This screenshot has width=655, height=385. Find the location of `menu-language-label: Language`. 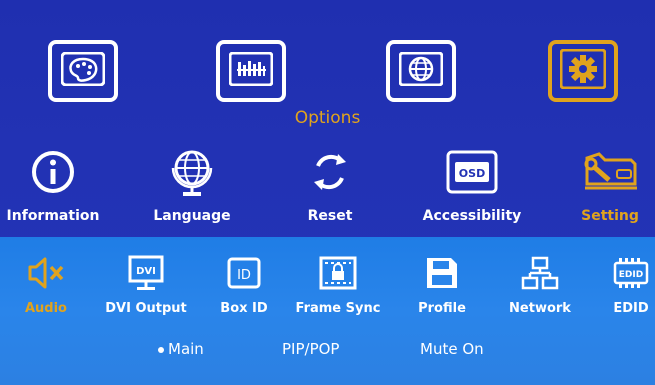

menu-language-label: Language is located at coordinates (192, 216).